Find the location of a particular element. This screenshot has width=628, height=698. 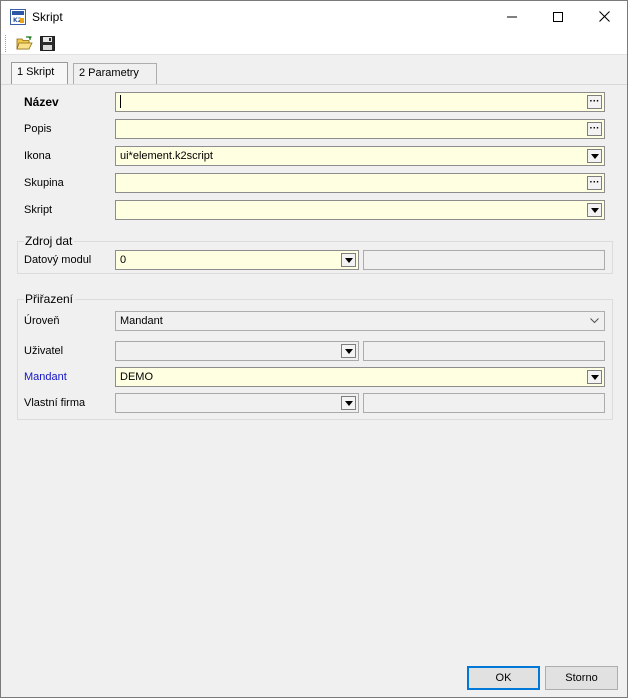

text-caret is located at coordinates (120, 101).